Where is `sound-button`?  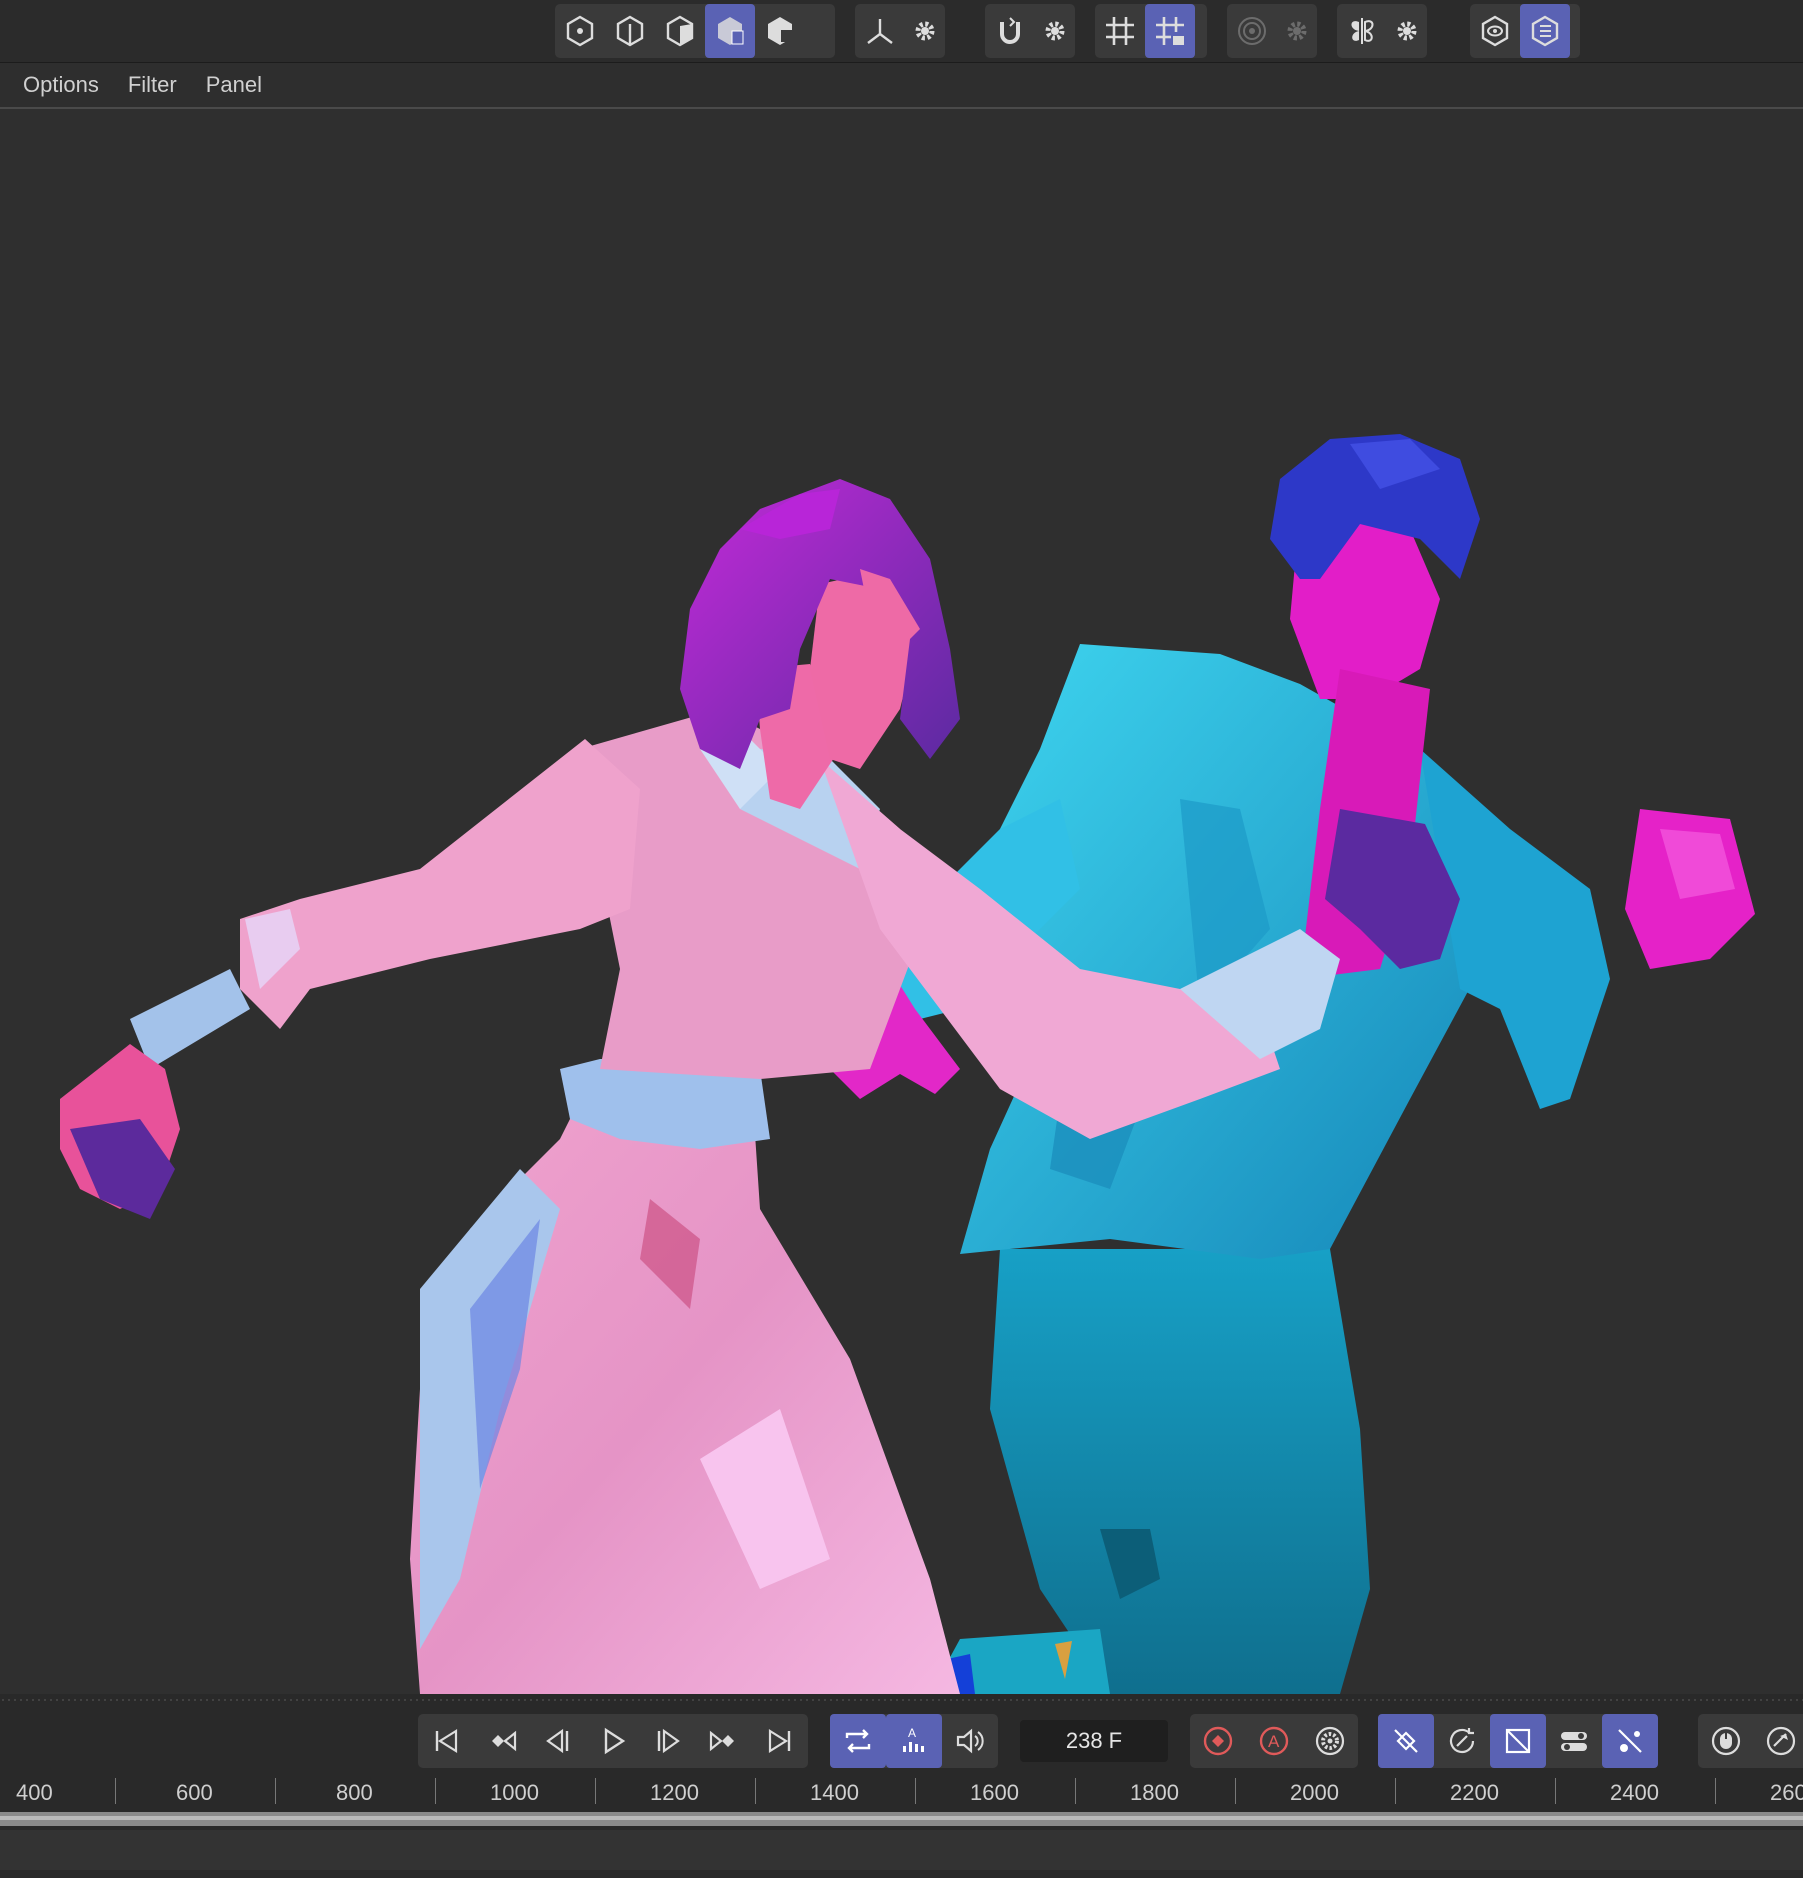
sound-button is located at coordinates (970, 1741).